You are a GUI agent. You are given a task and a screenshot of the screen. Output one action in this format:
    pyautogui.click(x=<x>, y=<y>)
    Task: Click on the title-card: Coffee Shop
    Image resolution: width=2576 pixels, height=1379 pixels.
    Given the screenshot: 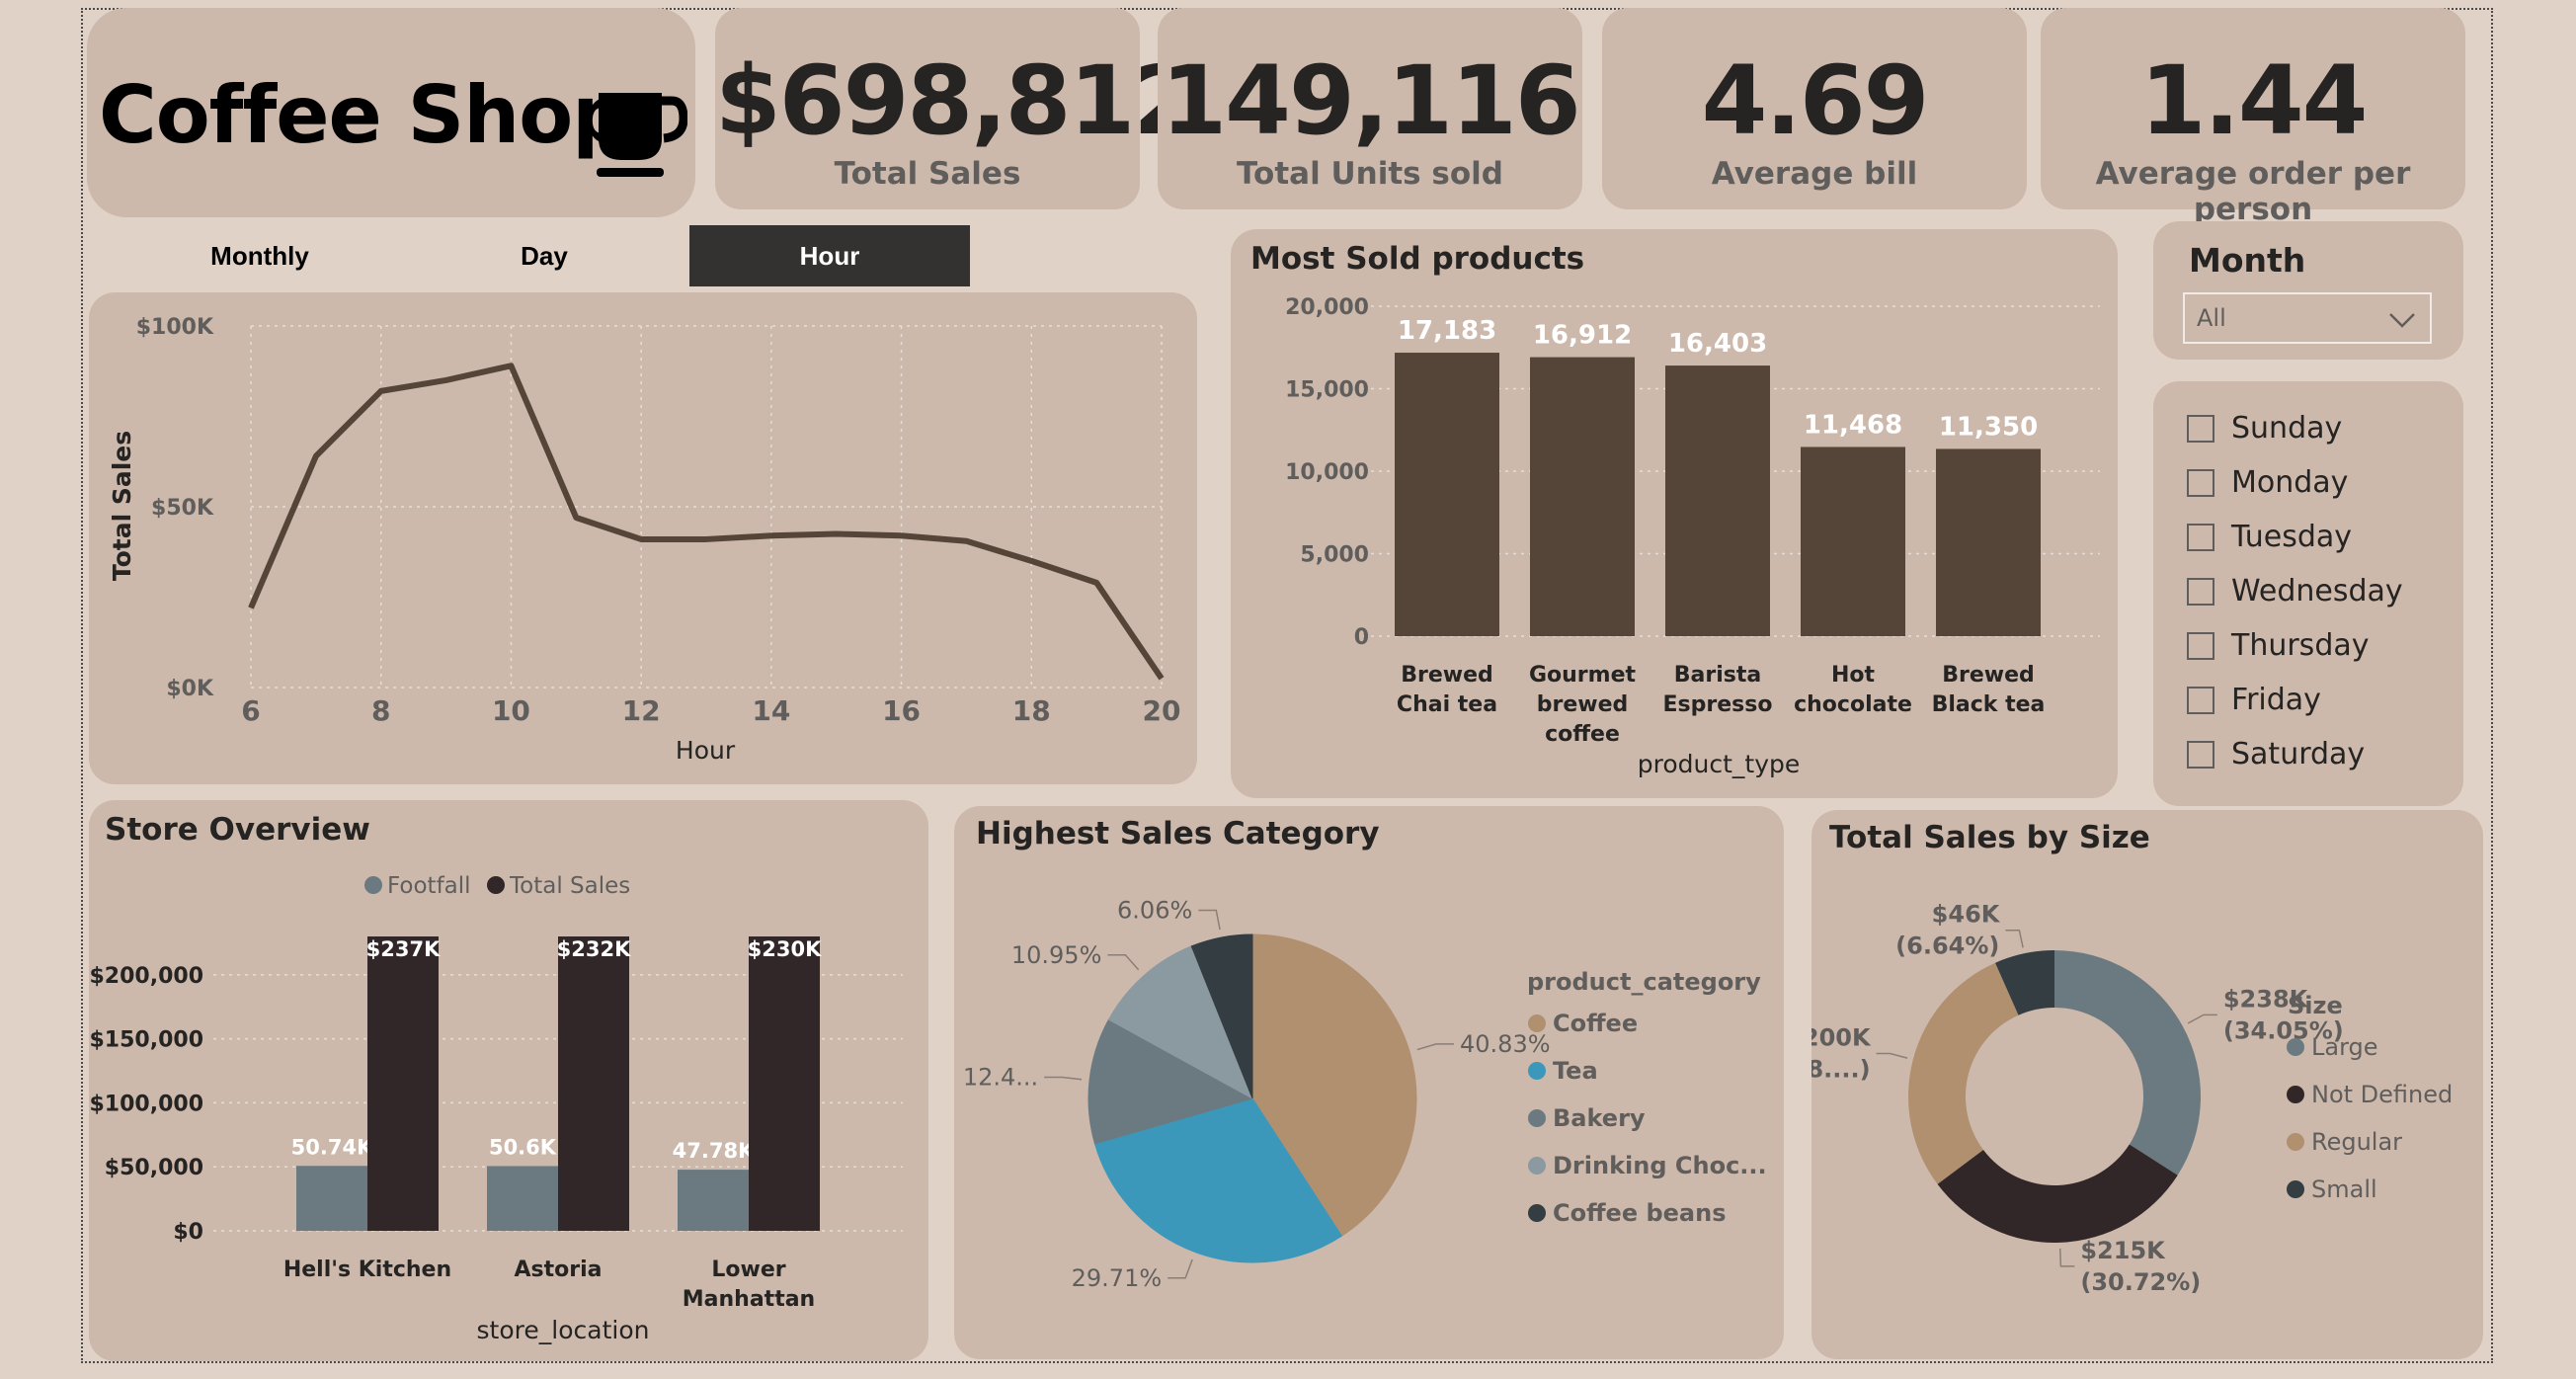 What is the action you would take?
    pyautogui.click(x=391, y=112)
    